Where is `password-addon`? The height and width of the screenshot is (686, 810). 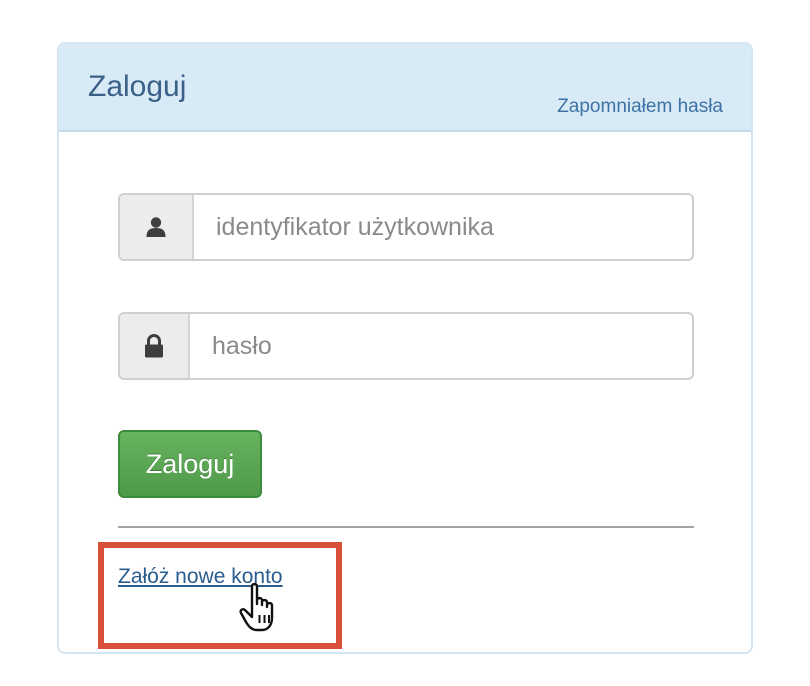 password-addon is located at coordinates (155, 346).